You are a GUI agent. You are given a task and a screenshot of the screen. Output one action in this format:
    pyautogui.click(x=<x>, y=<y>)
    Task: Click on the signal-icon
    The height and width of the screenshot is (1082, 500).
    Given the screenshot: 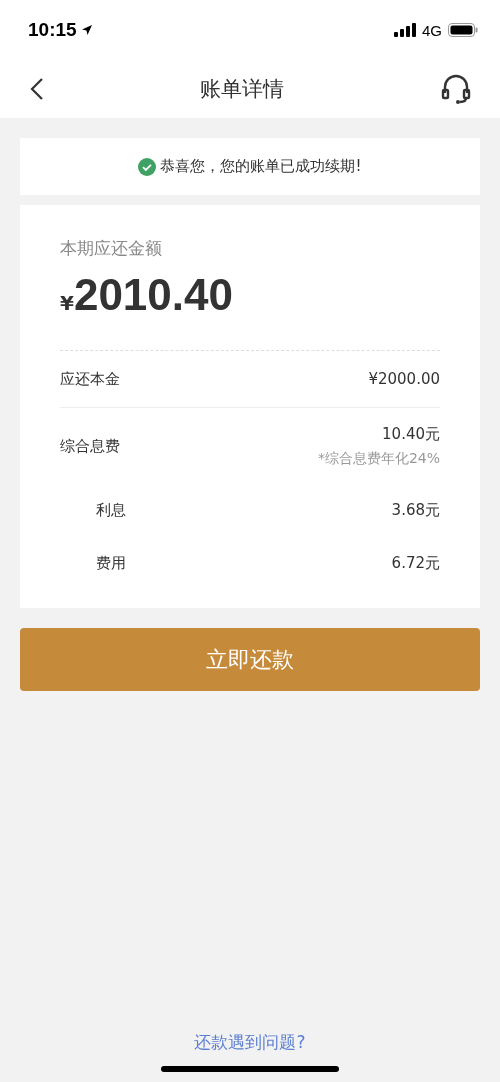 What is the action you would take?
    pyautogui.click(x=405, y=30)
    